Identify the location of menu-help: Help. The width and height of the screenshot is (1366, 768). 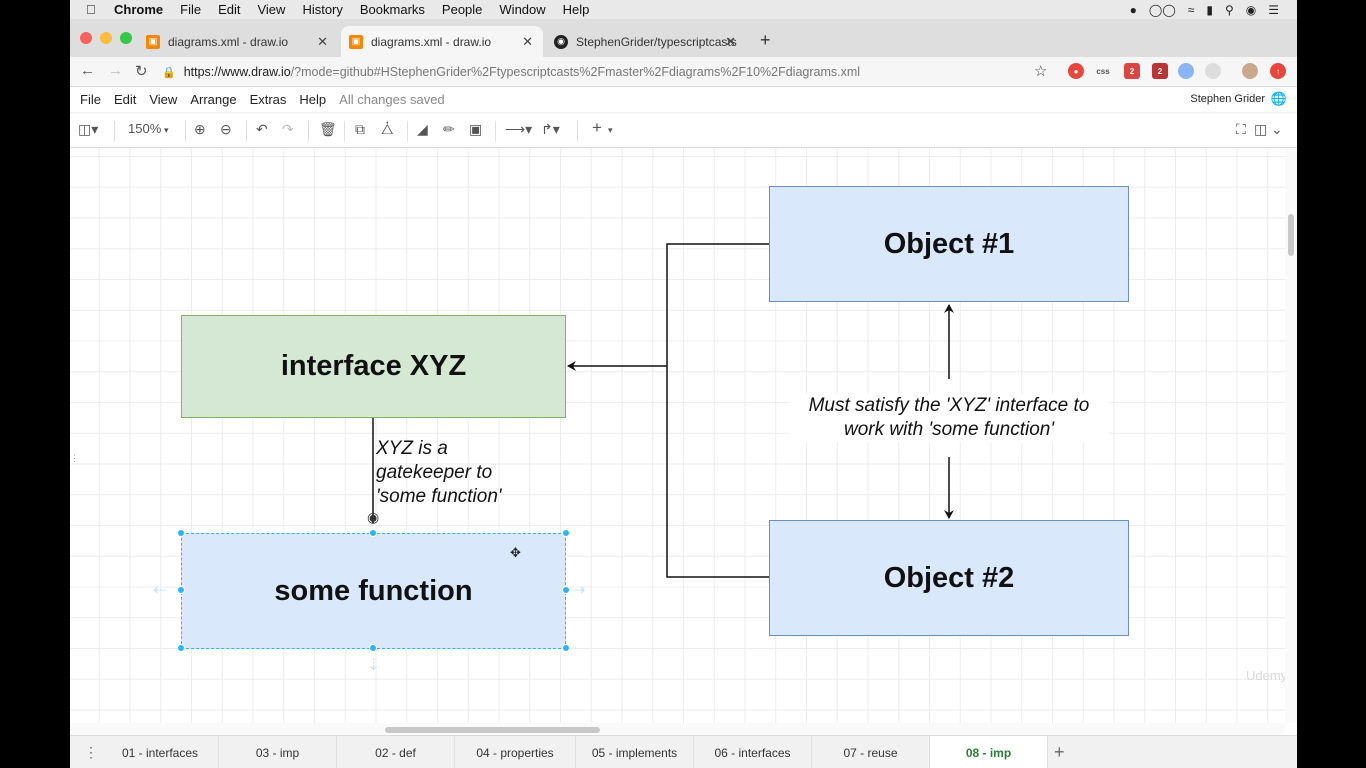
(576, 9).